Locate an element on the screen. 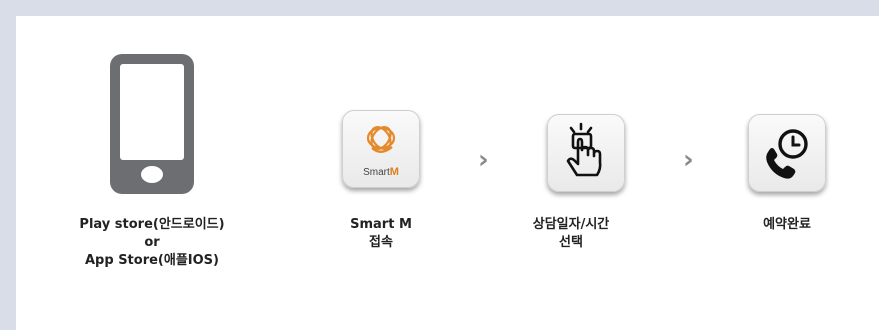 The width and height of the screenshot is (879, 330). step-4-caption: 예약완료 is located at coordinates (787, 225).